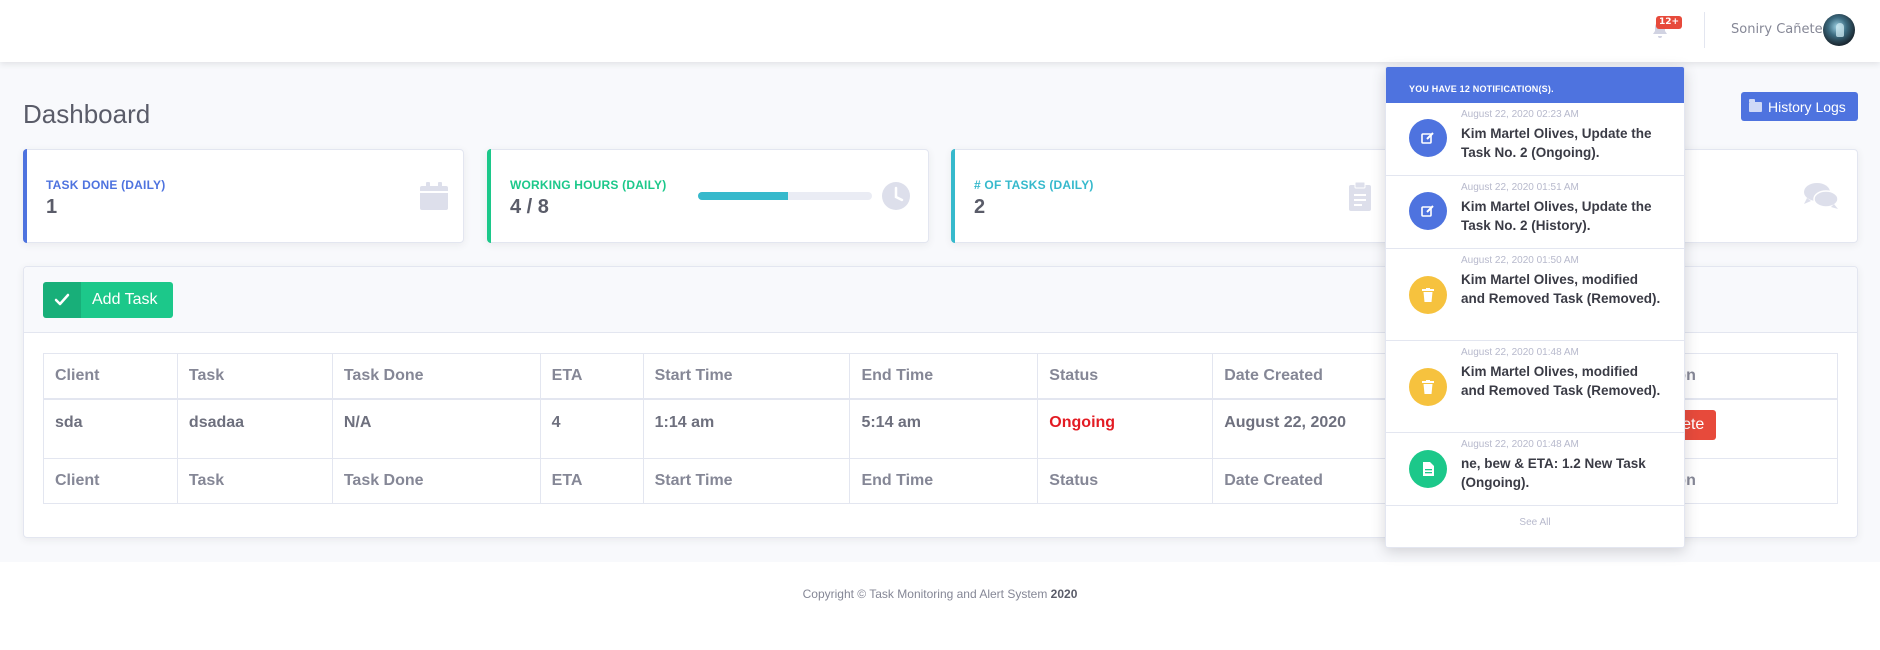 The width and height of the screenshot is (1880, 650). What do you see at coordinates (52, 207) in the screenshot?
I see `card-value: 1` at bounding box center [52, 207].